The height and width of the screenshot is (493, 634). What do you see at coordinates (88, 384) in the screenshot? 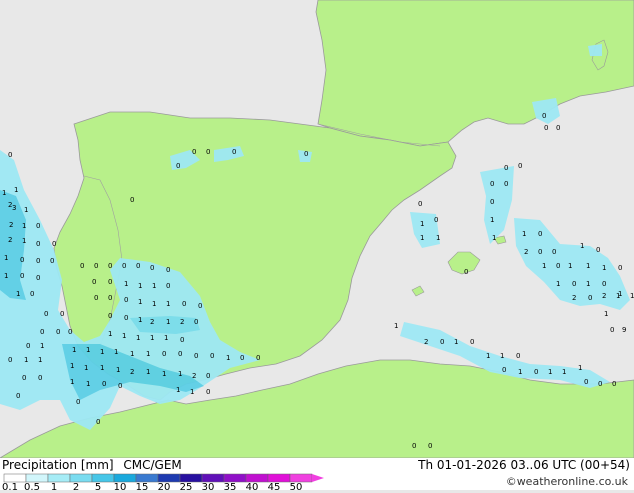
I see `precip-value-93: 1` at bounding box center [88, 384].